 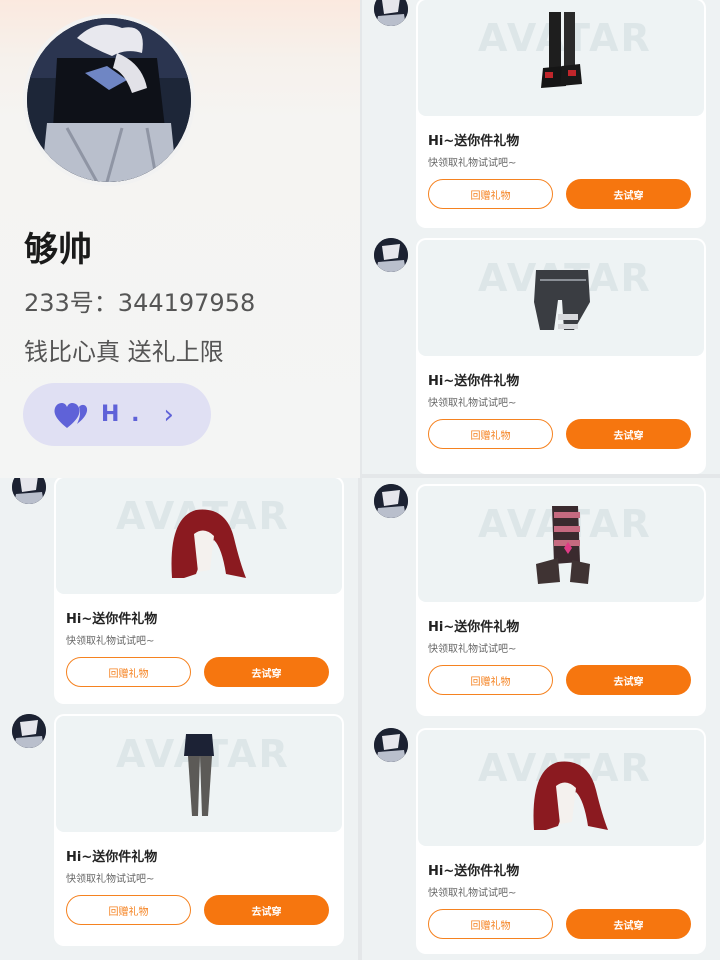 What do you see at coordinates (140, 303) in the screenshot?
I see `profile-uid: 233号：344197958` at bounding box center [140, 303].